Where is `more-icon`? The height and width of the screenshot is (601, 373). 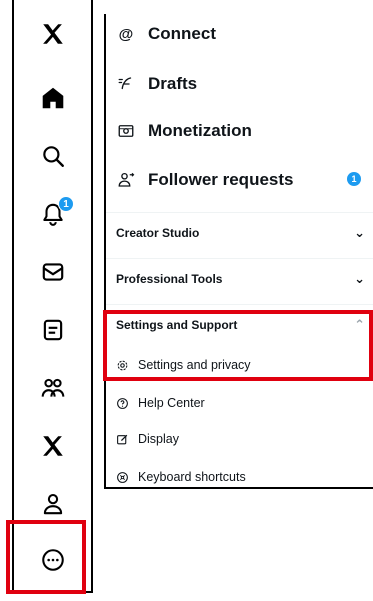
more-icon is located at coordinates (52, 560).